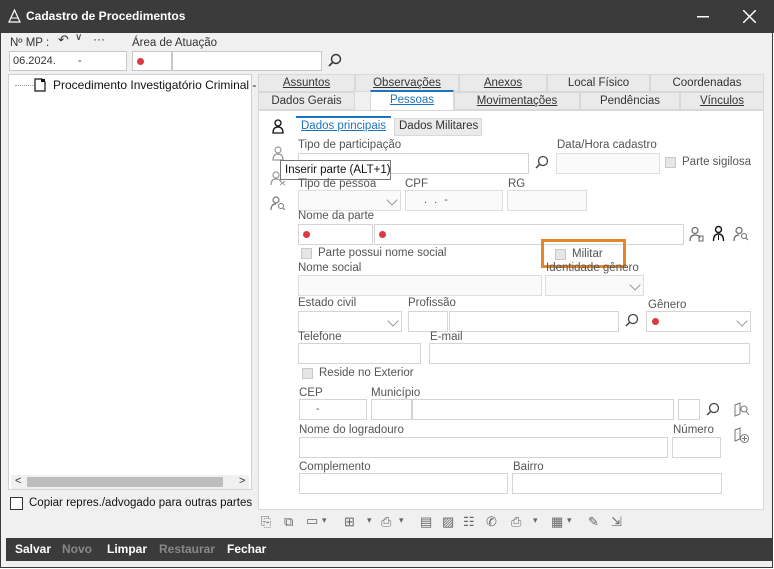  What do you see at coordinates (312, 520) in the screenshot?
I see `folder-icon: ▭` at bounding box center [312, 520].